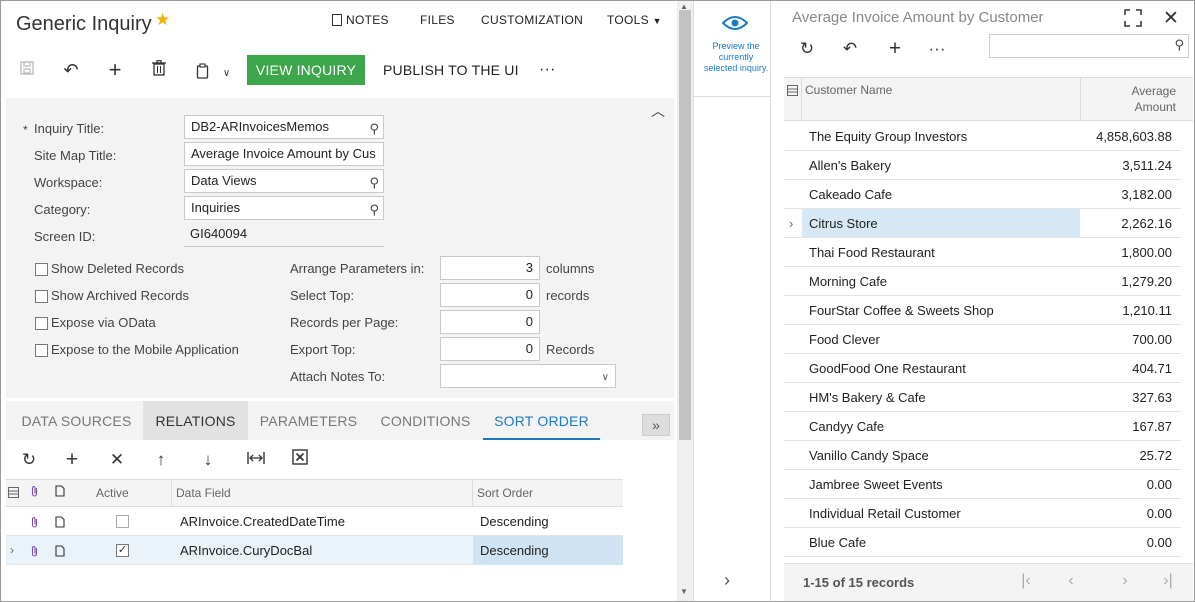 The width and height of the screenshot is (1195, 602). I want to click on data-field-column-header: Data Field, so click(203, 493).